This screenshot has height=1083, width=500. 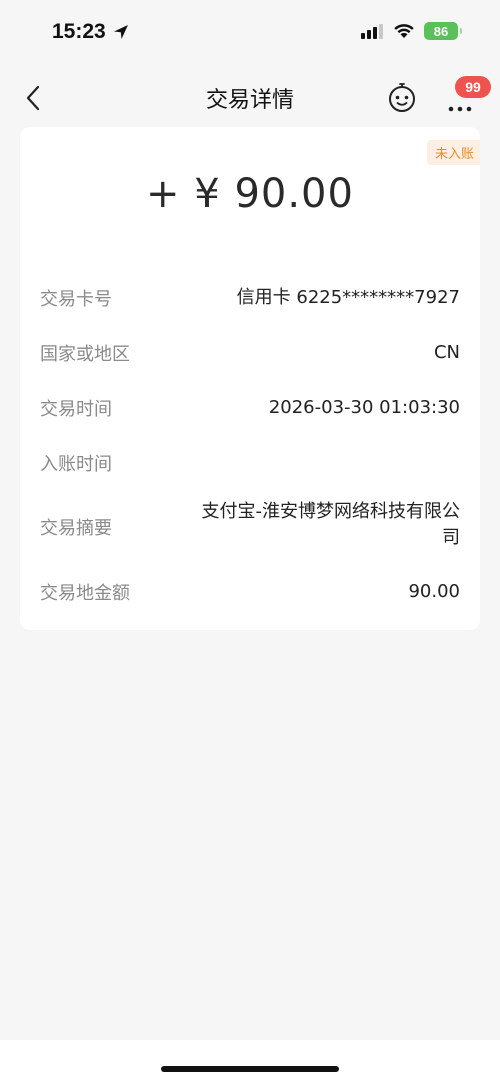 I want to click on detail-label: 交易摘要, so click(x=76, y=528).